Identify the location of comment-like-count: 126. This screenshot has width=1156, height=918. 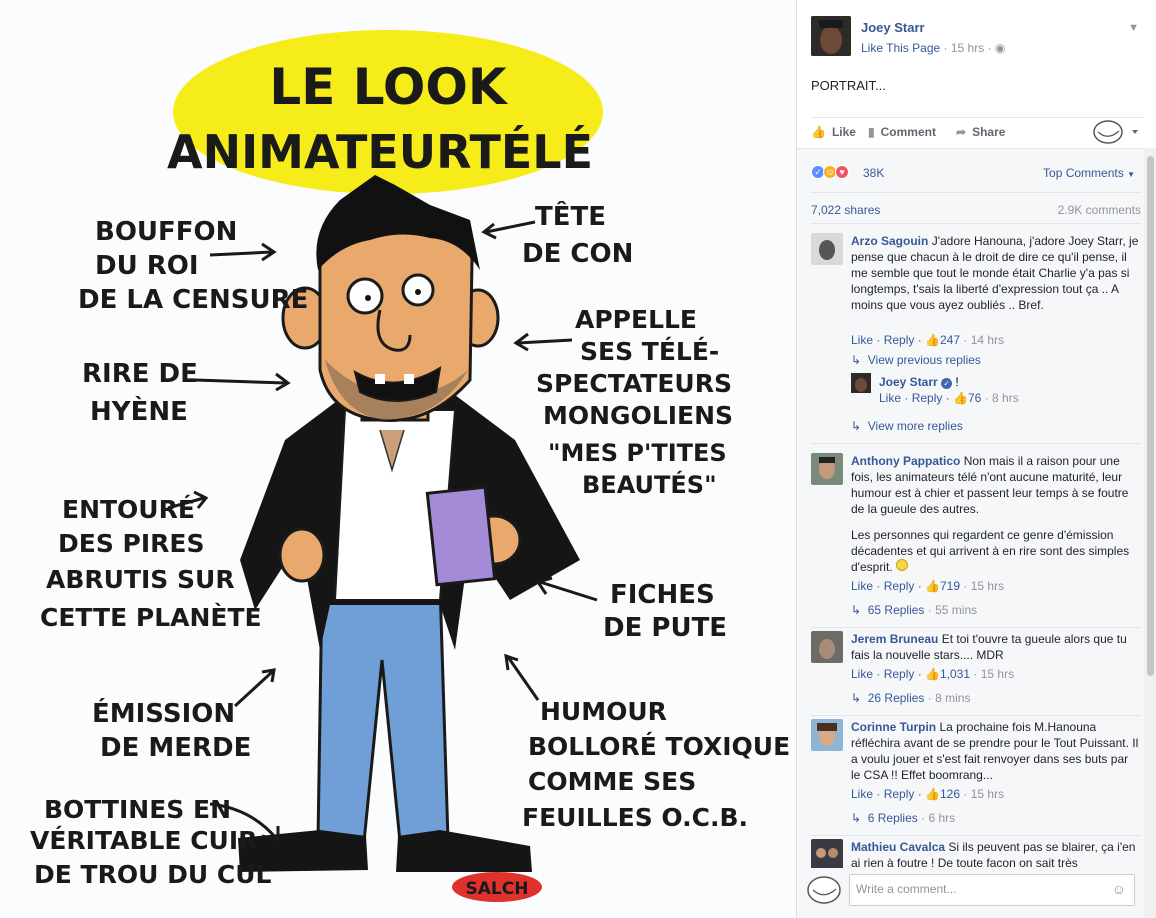
(950, 794).